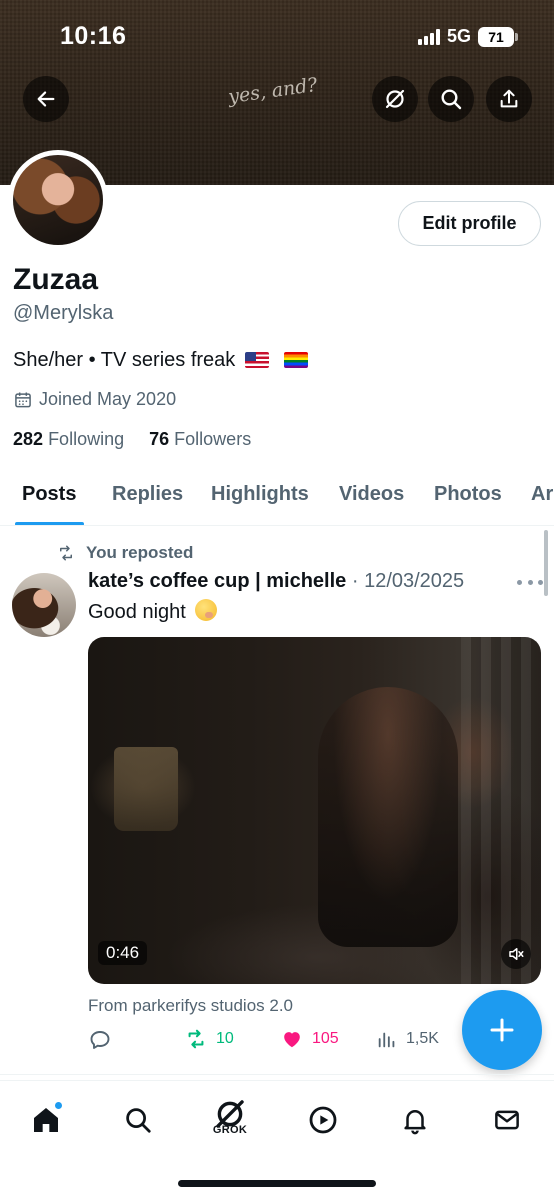 The height and width of the screenshot is (1200, 554). I want to click on grok-label: GROK, so click(230, 1130).